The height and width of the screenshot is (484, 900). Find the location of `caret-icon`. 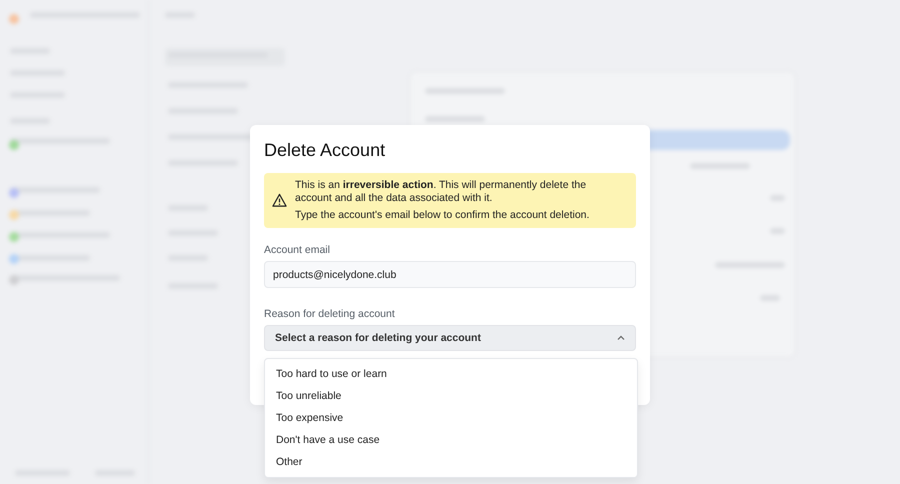

caret-icon is located at coordinates (621, 338).